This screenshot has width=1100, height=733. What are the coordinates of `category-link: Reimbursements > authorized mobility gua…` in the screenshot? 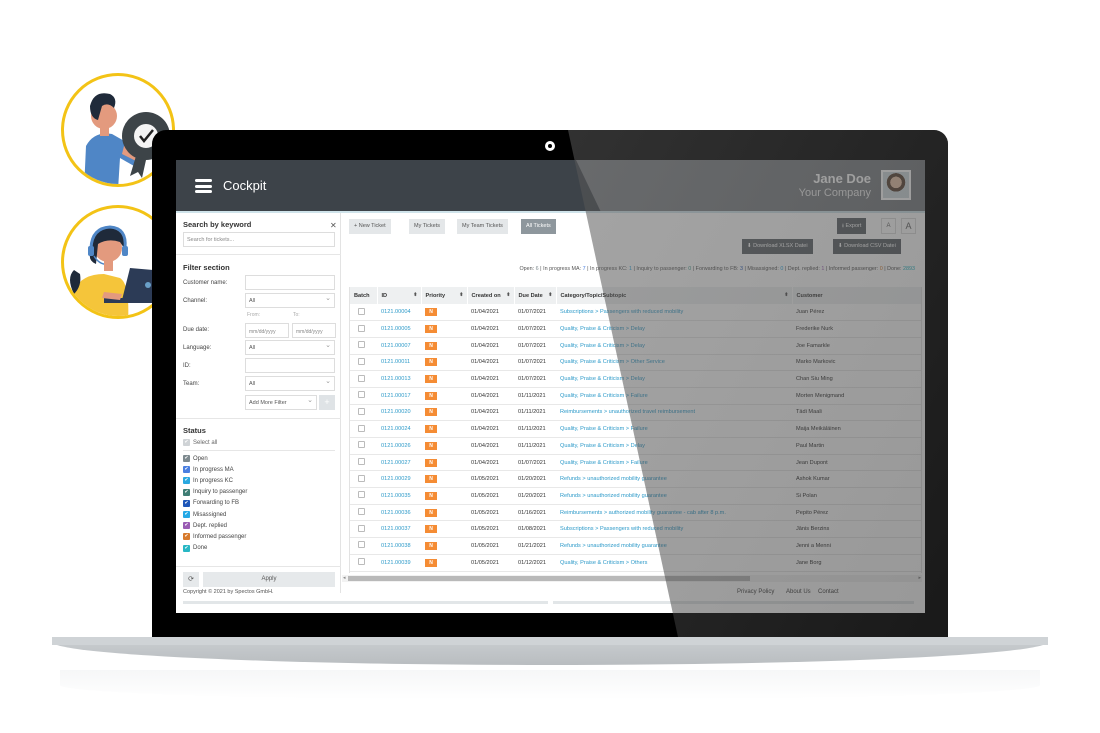 It's located at (674, 512).